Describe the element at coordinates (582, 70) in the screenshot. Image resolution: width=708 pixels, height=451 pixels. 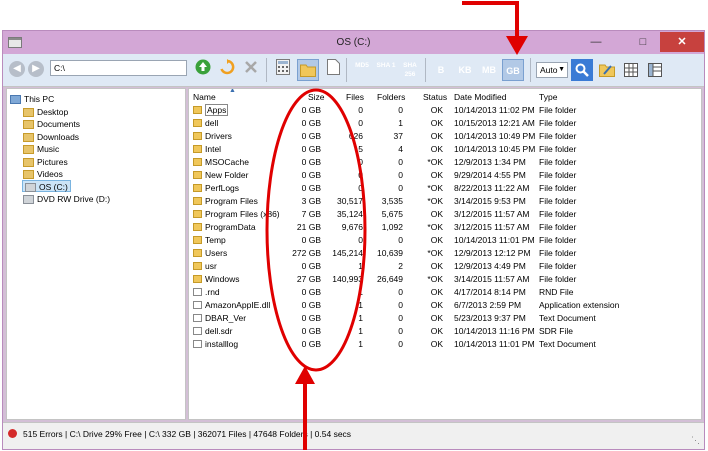
I see `search-button` at that location.